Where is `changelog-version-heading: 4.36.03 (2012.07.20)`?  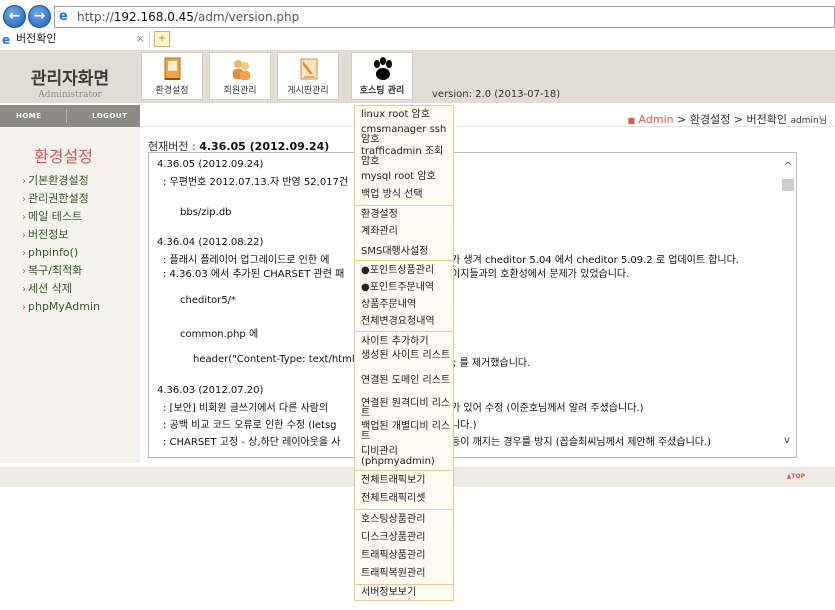
changelog-version-heading: 4.36.03 (2012.07.20) is located at coordinates (210, 390).